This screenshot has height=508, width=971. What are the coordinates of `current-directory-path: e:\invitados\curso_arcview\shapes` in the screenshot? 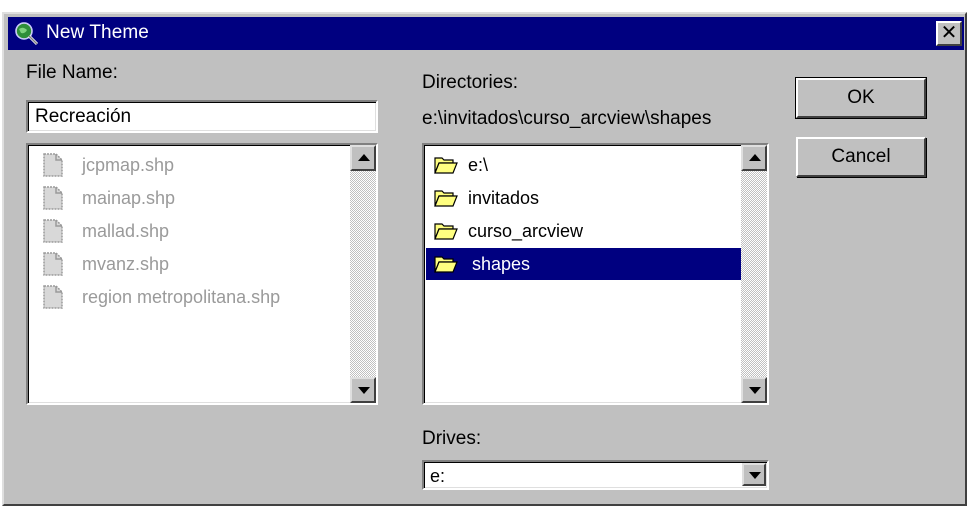 It's located at (567, 118).